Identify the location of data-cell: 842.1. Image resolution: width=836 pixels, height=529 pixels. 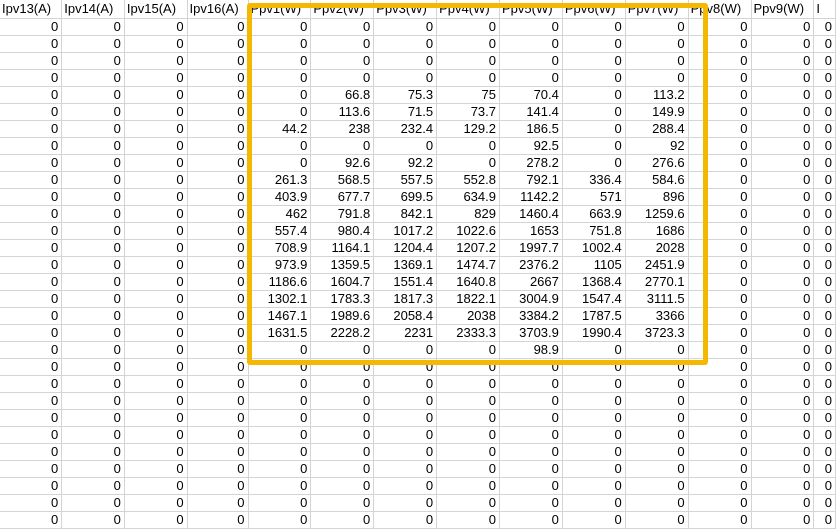
(405, 214).